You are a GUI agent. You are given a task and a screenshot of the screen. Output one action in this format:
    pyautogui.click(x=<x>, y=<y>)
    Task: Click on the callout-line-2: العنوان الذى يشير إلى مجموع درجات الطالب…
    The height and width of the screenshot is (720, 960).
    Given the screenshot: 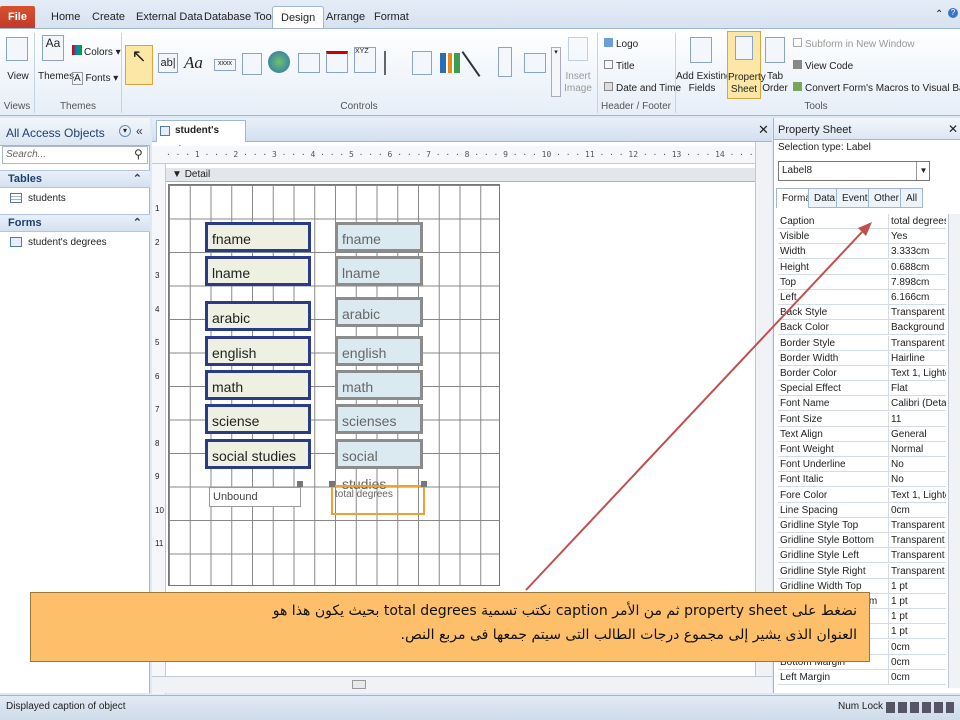 What is the action you would take?
    pyautogui.click(x=628, y=635)
    